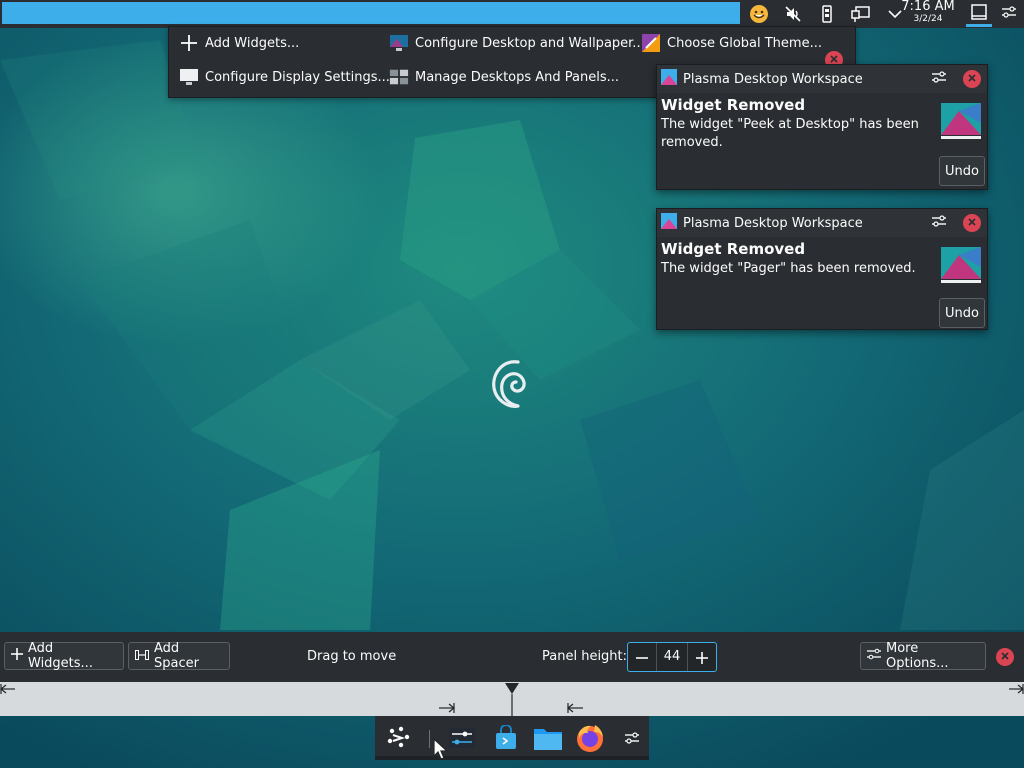  I want to click on close-edit-mode-button, so click(1005, 657).